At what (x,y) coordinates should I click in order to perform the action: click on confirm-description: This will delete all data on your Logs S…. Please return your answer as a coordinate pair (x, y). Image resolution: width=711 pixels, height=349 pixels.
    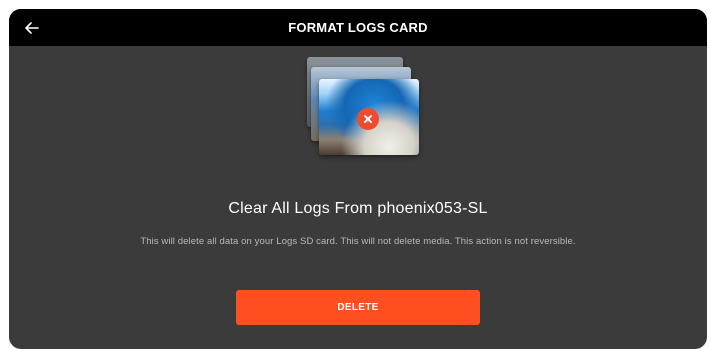
    Looking at the image, I should click on (358, 241).